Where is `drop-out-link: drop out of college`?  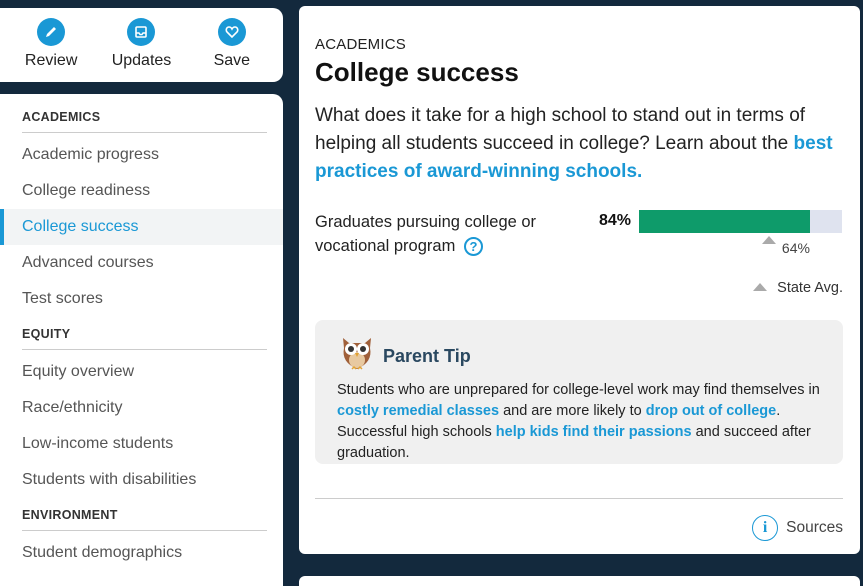 drop-out-link: drop out of college is located at coordinates (711, 411).